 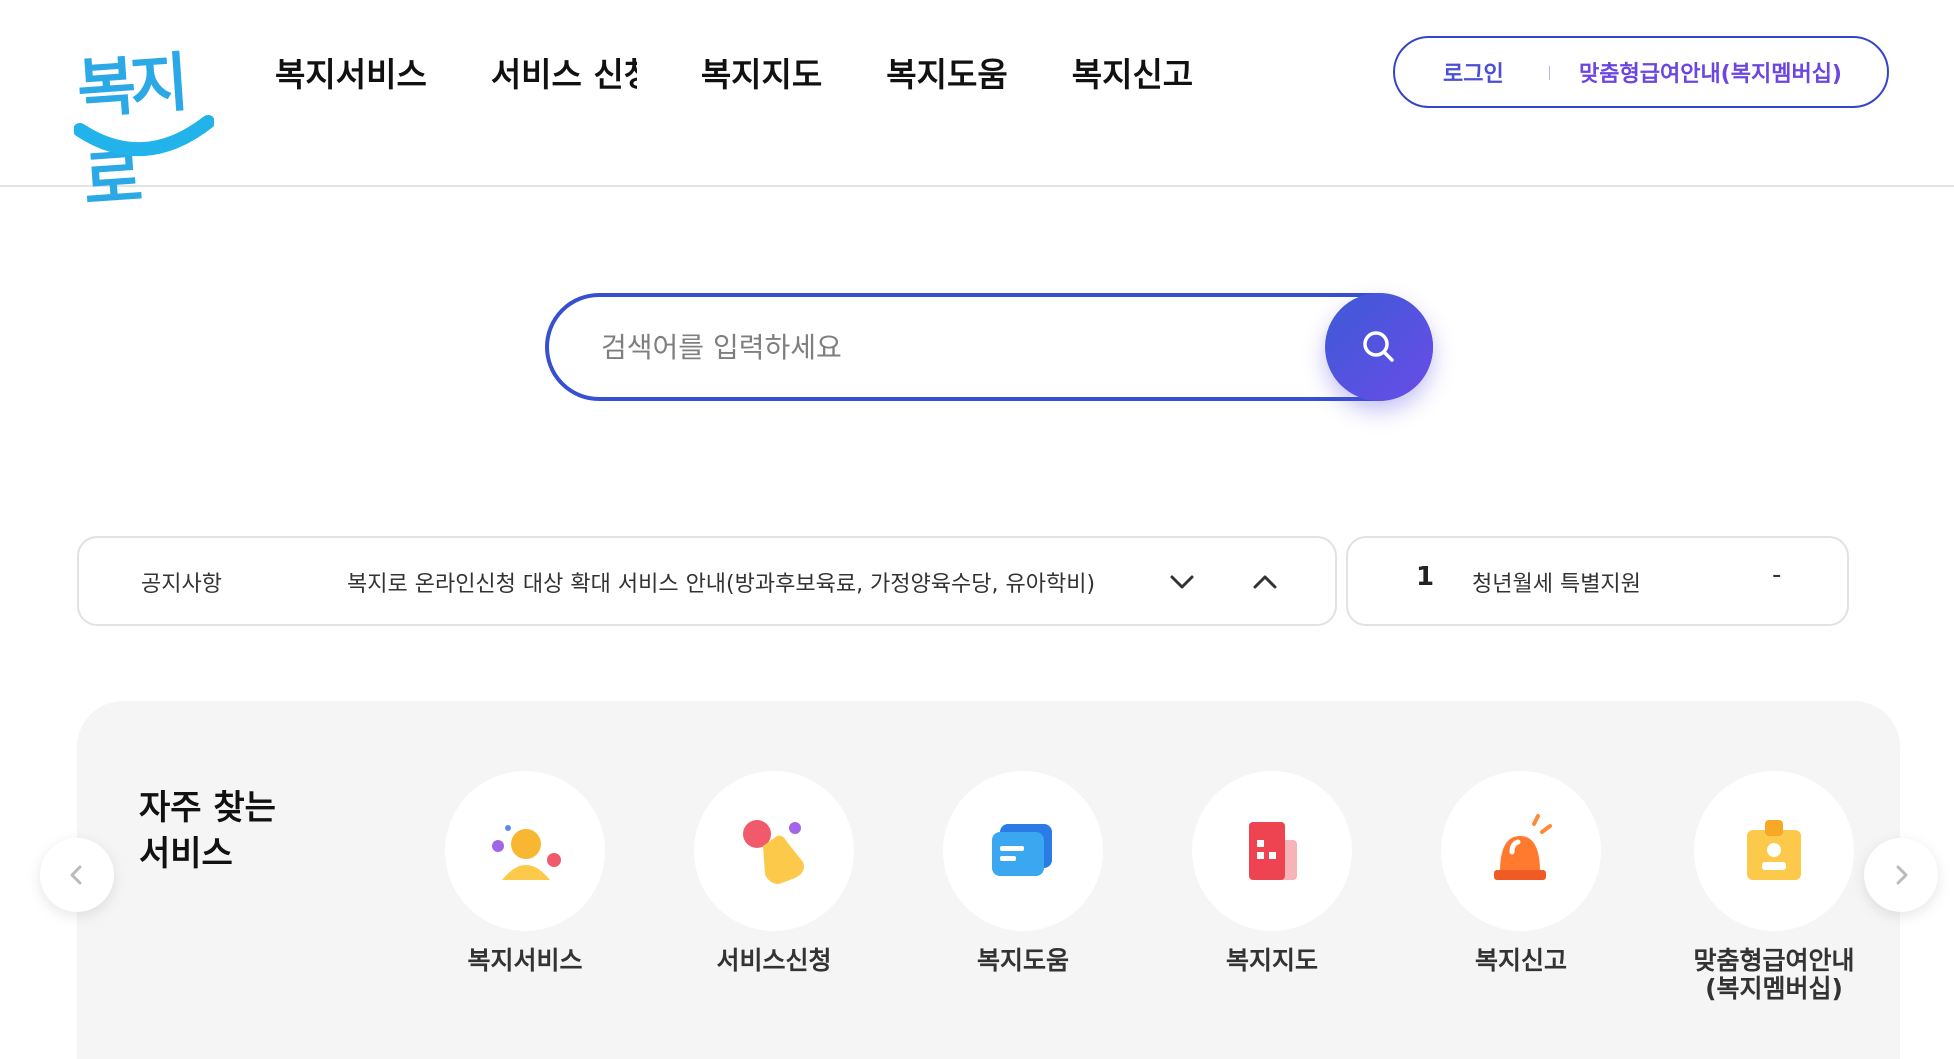 I want to click on service-label: 복지서비스, so click(x=525, y=960).